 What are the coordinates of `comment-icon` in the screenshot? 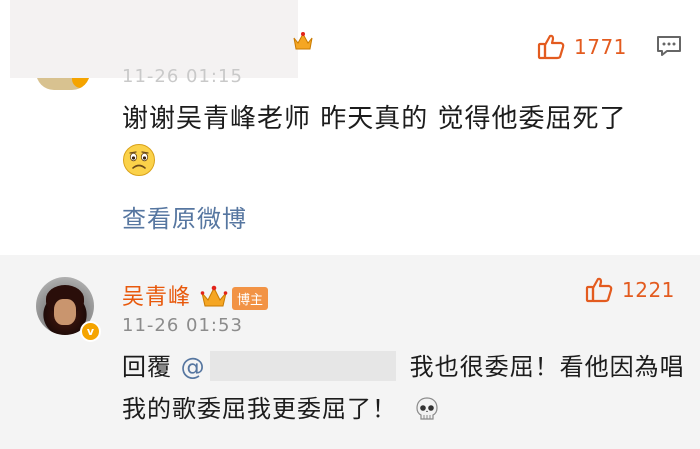 It's located at (669, 46).